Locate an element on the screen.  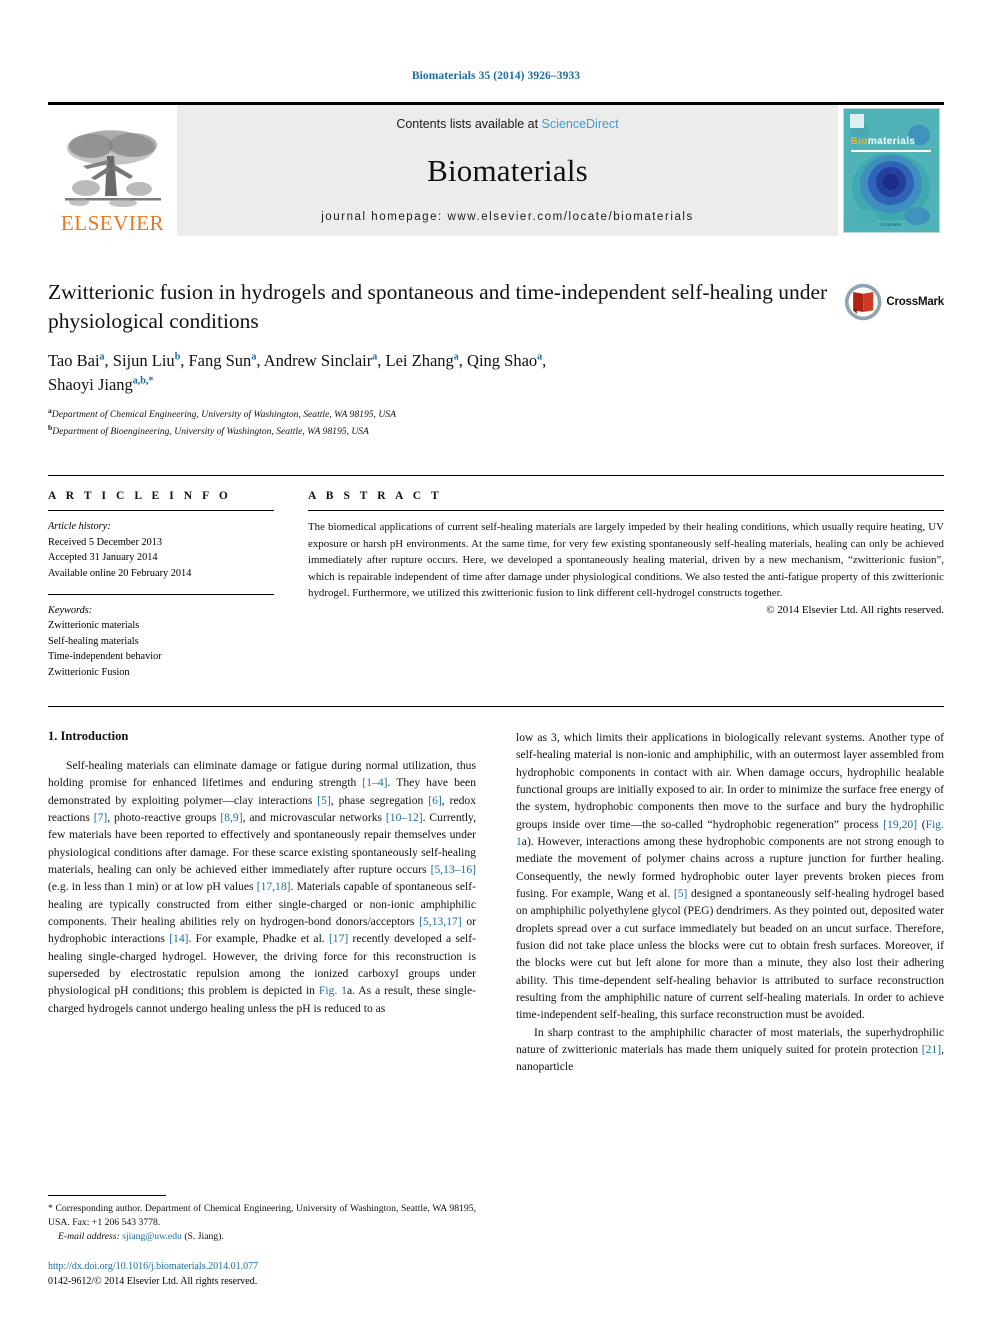
citation-link: [14] is located at coordinates (178, 938).